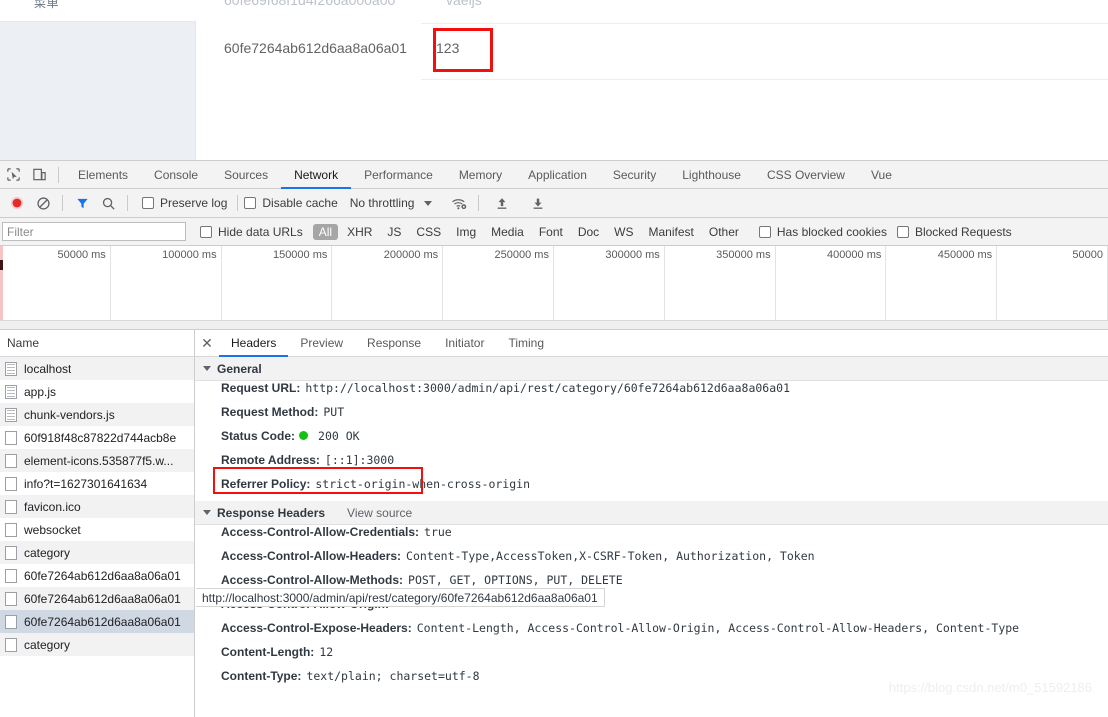 The height and width of the screenshot is (717, 1108). What do you see at coordinates (634, 175) in the screenshot?
I see `tab-security: Security` at bounding box center [634, 175].